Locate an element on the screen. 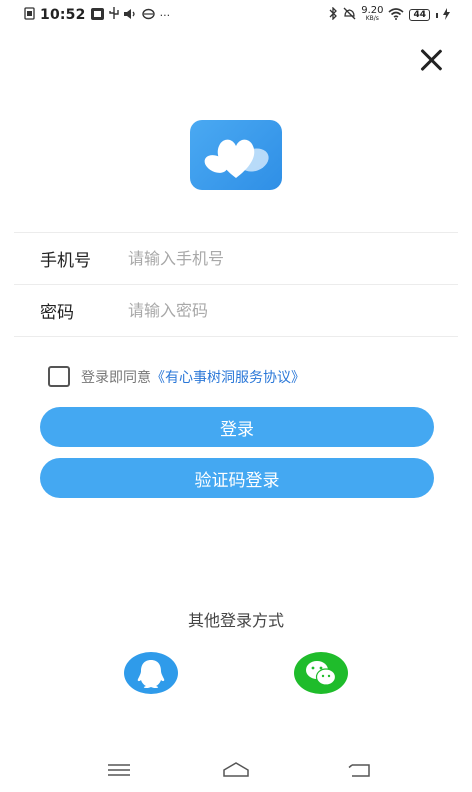 The width and height of the screenshot is (472, 792). sim-icon is located at coordinates (97, 15).